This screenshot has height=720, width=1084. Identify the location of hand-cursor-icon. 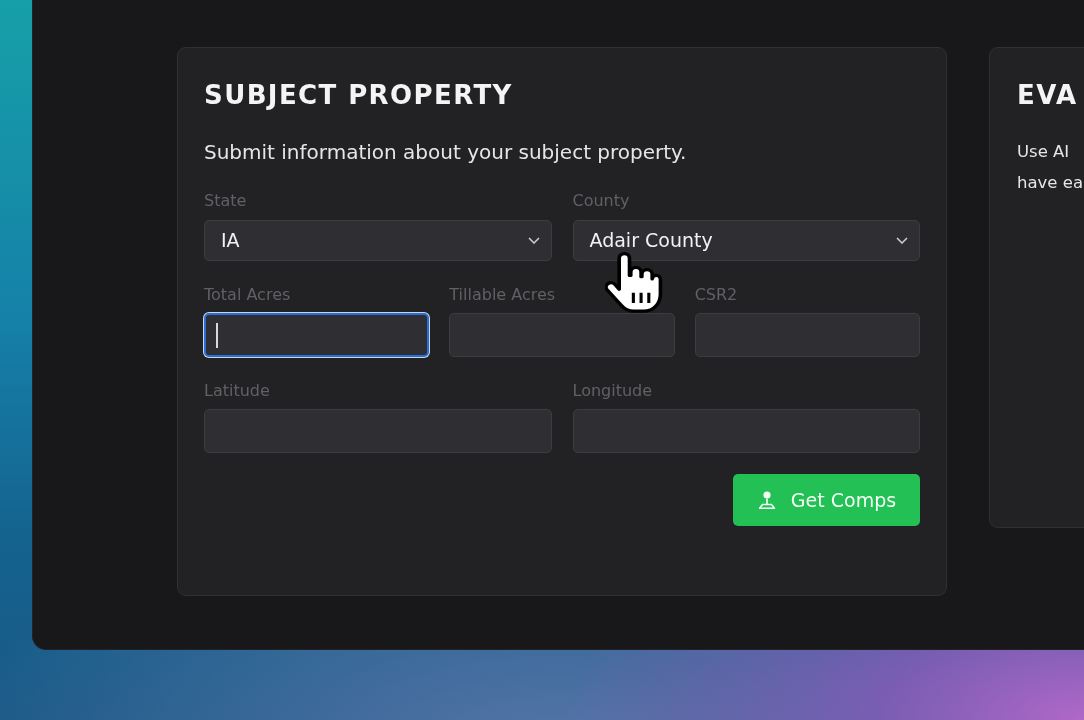
(634, 282).